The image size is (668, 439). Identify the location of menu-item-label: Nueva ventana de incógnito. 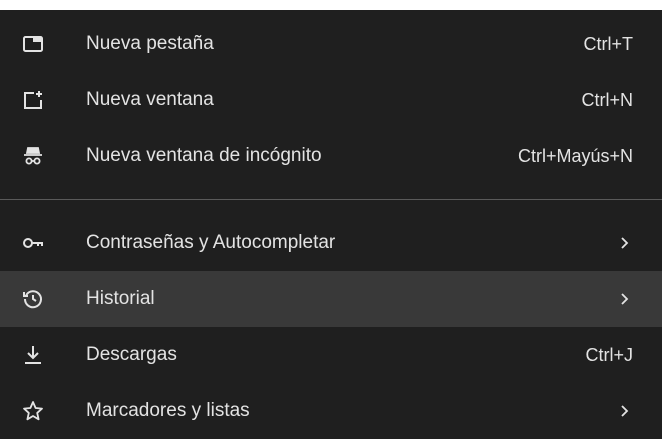
(204, 155).